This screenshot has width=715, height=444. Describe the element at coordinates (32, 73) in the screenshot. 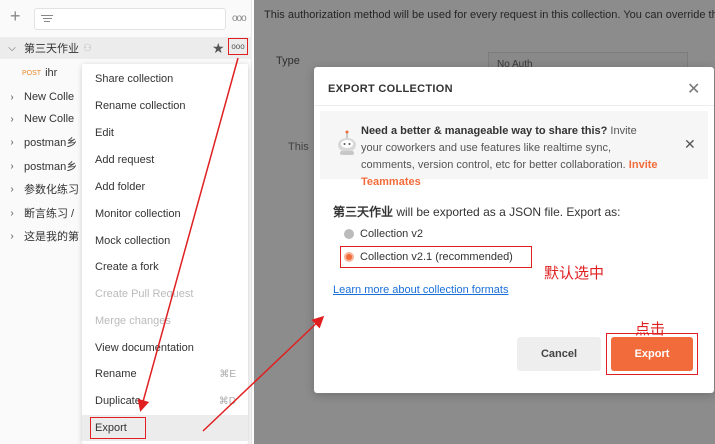

I see `method-badge: POST` at that location.